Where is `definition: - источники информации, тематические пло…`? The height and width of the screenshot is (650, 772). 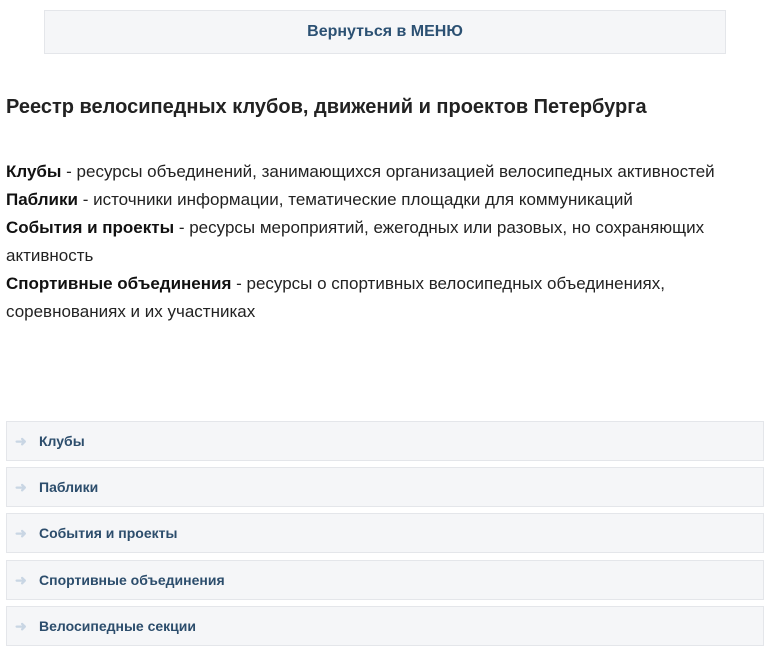
definition: - источники информации, тематические пло… is located at coordinates (355, 199).